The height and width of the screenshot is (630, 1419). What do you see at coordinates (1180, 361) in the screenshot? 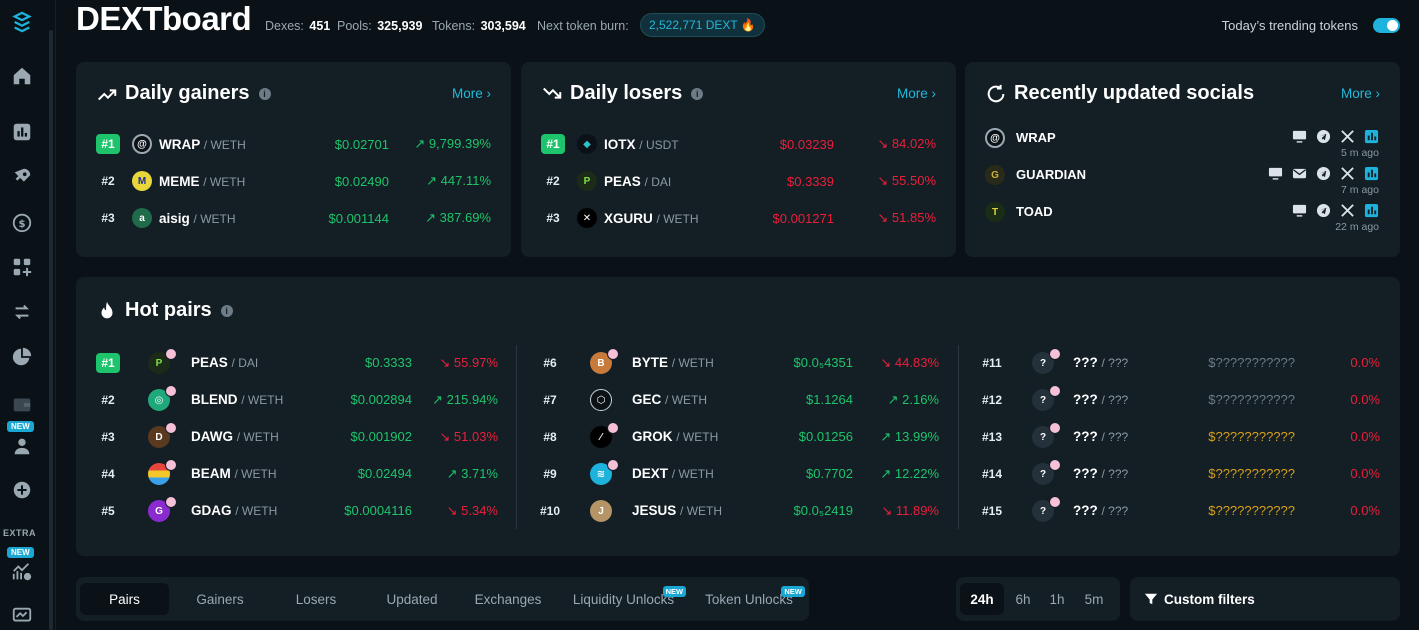
I see `hot-pair-row: #11 ? ??? / ??? $??????????? 0.0%` at bounding box center [1180, 361].